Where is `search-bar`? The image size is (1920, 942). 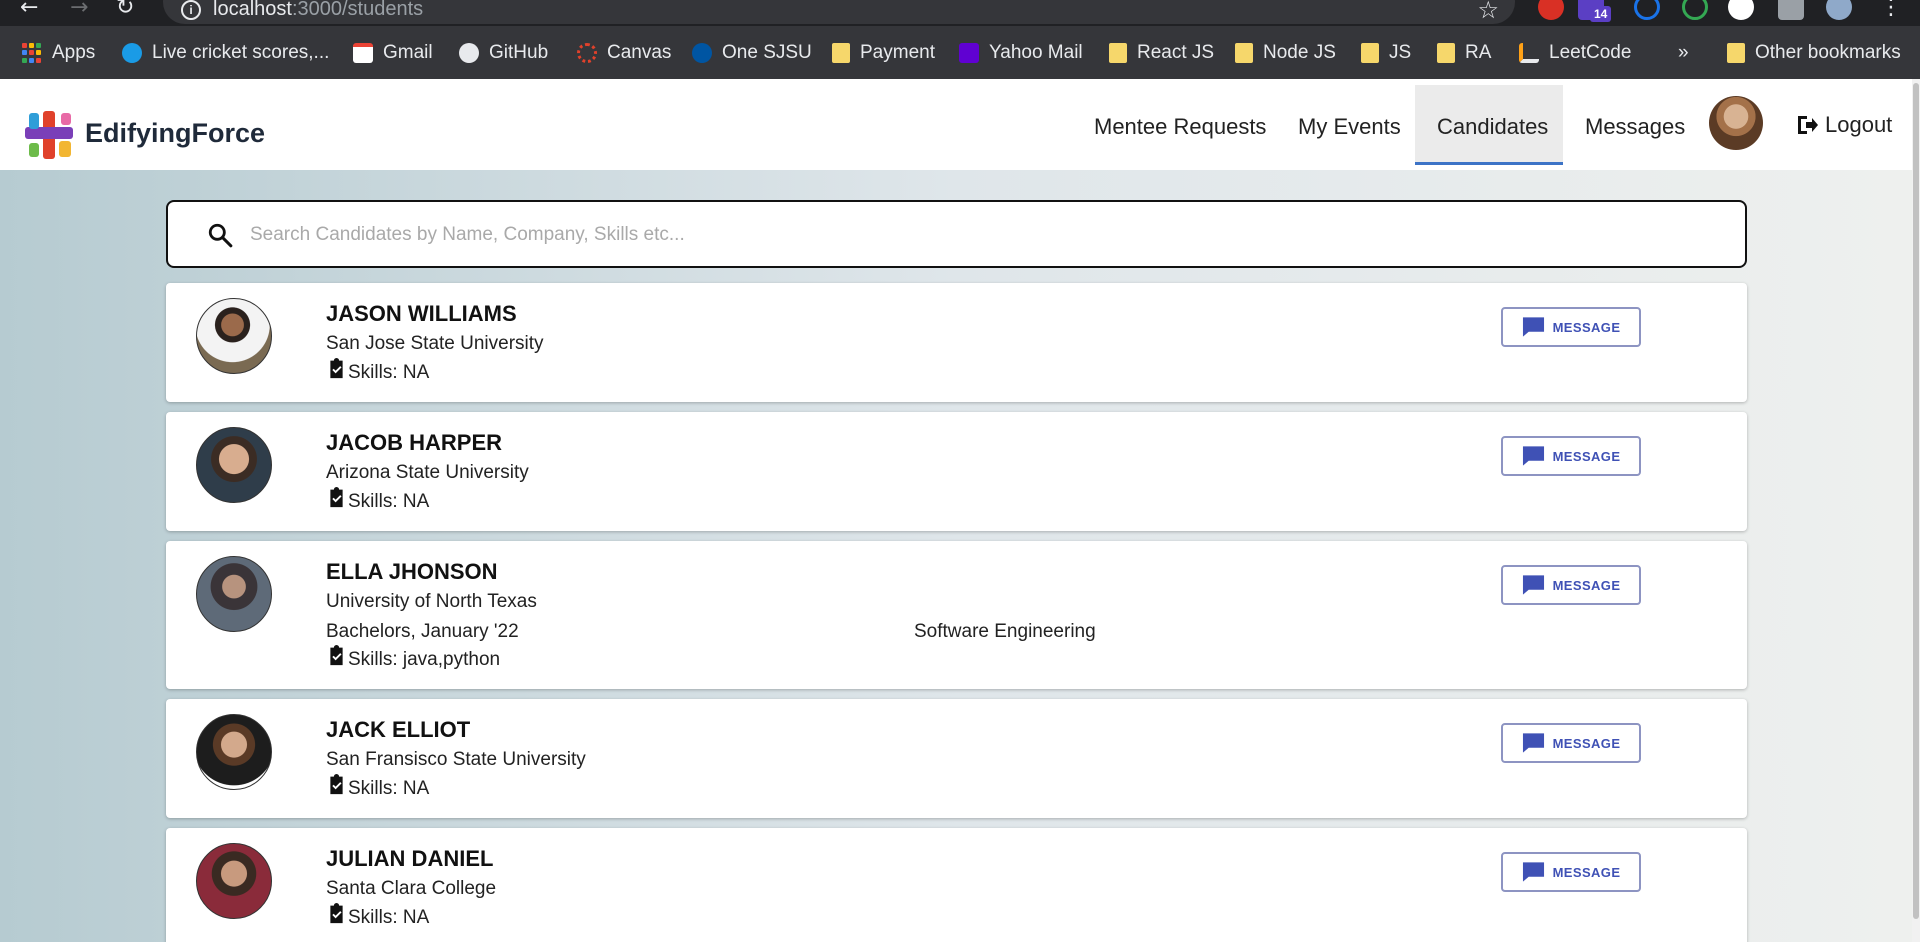 search-bar is located at coordinates (956, 234).